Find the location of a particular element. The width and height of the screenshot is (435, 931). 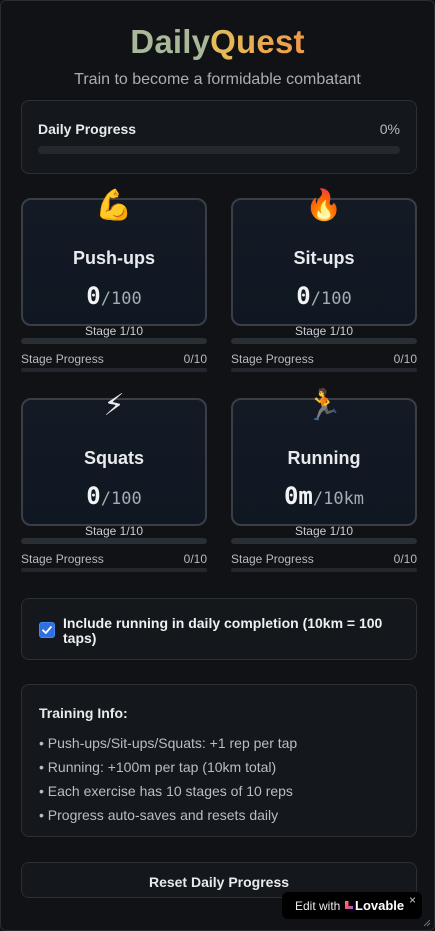

flexed-biceps-icon: 💪 is located at coordinates (114, 205).